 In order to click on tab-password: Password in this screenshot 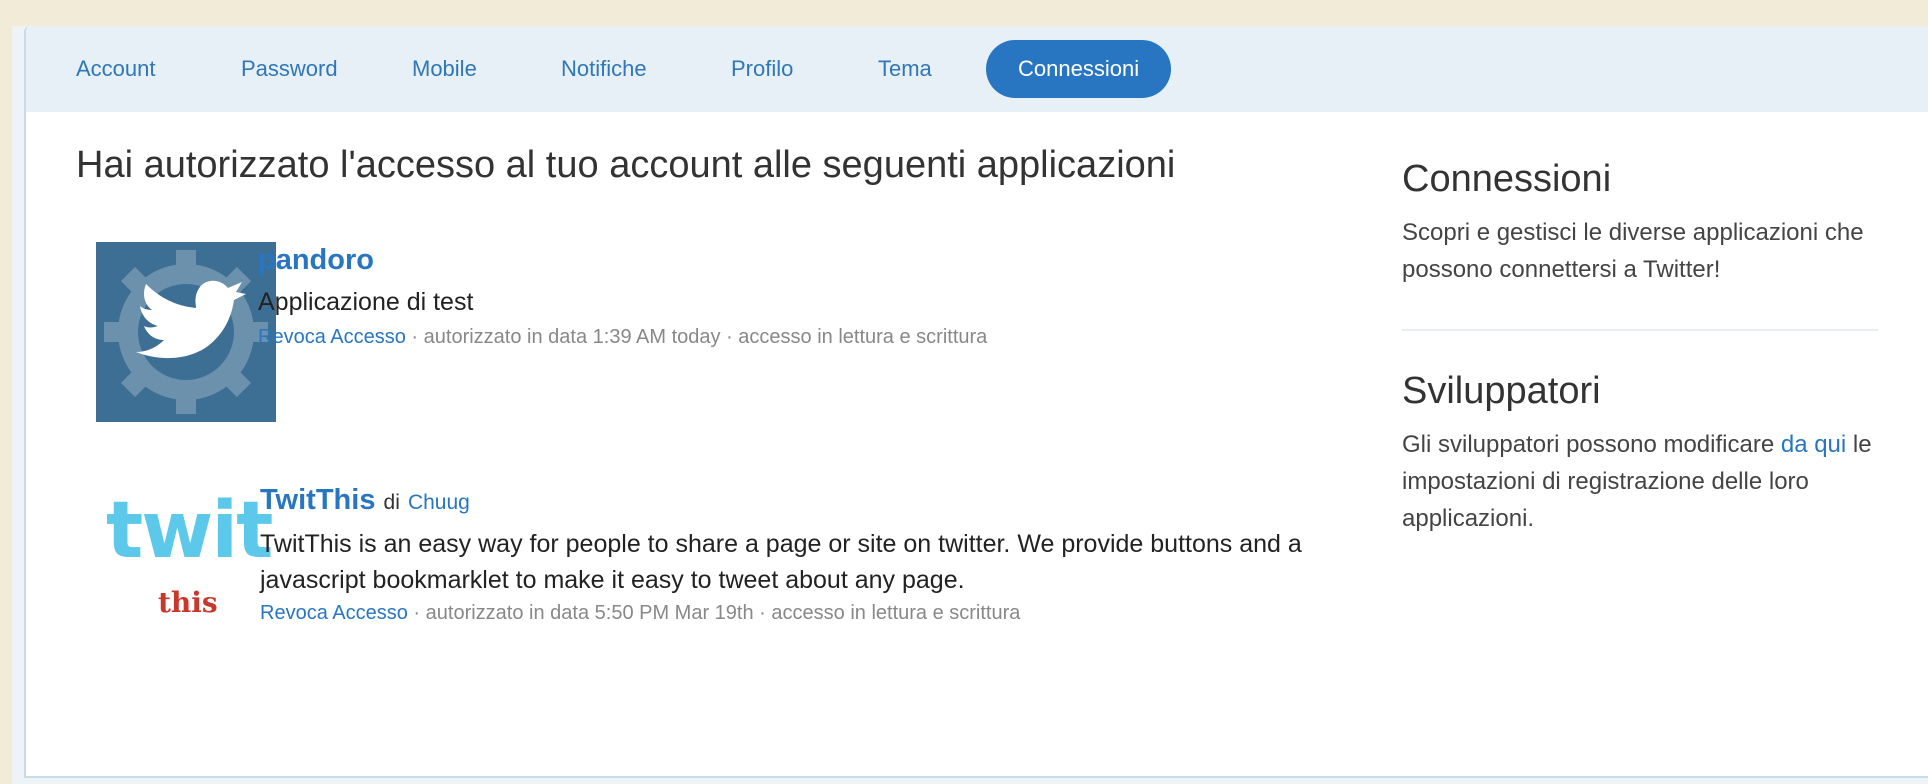, I will do `click(289, 69)`.